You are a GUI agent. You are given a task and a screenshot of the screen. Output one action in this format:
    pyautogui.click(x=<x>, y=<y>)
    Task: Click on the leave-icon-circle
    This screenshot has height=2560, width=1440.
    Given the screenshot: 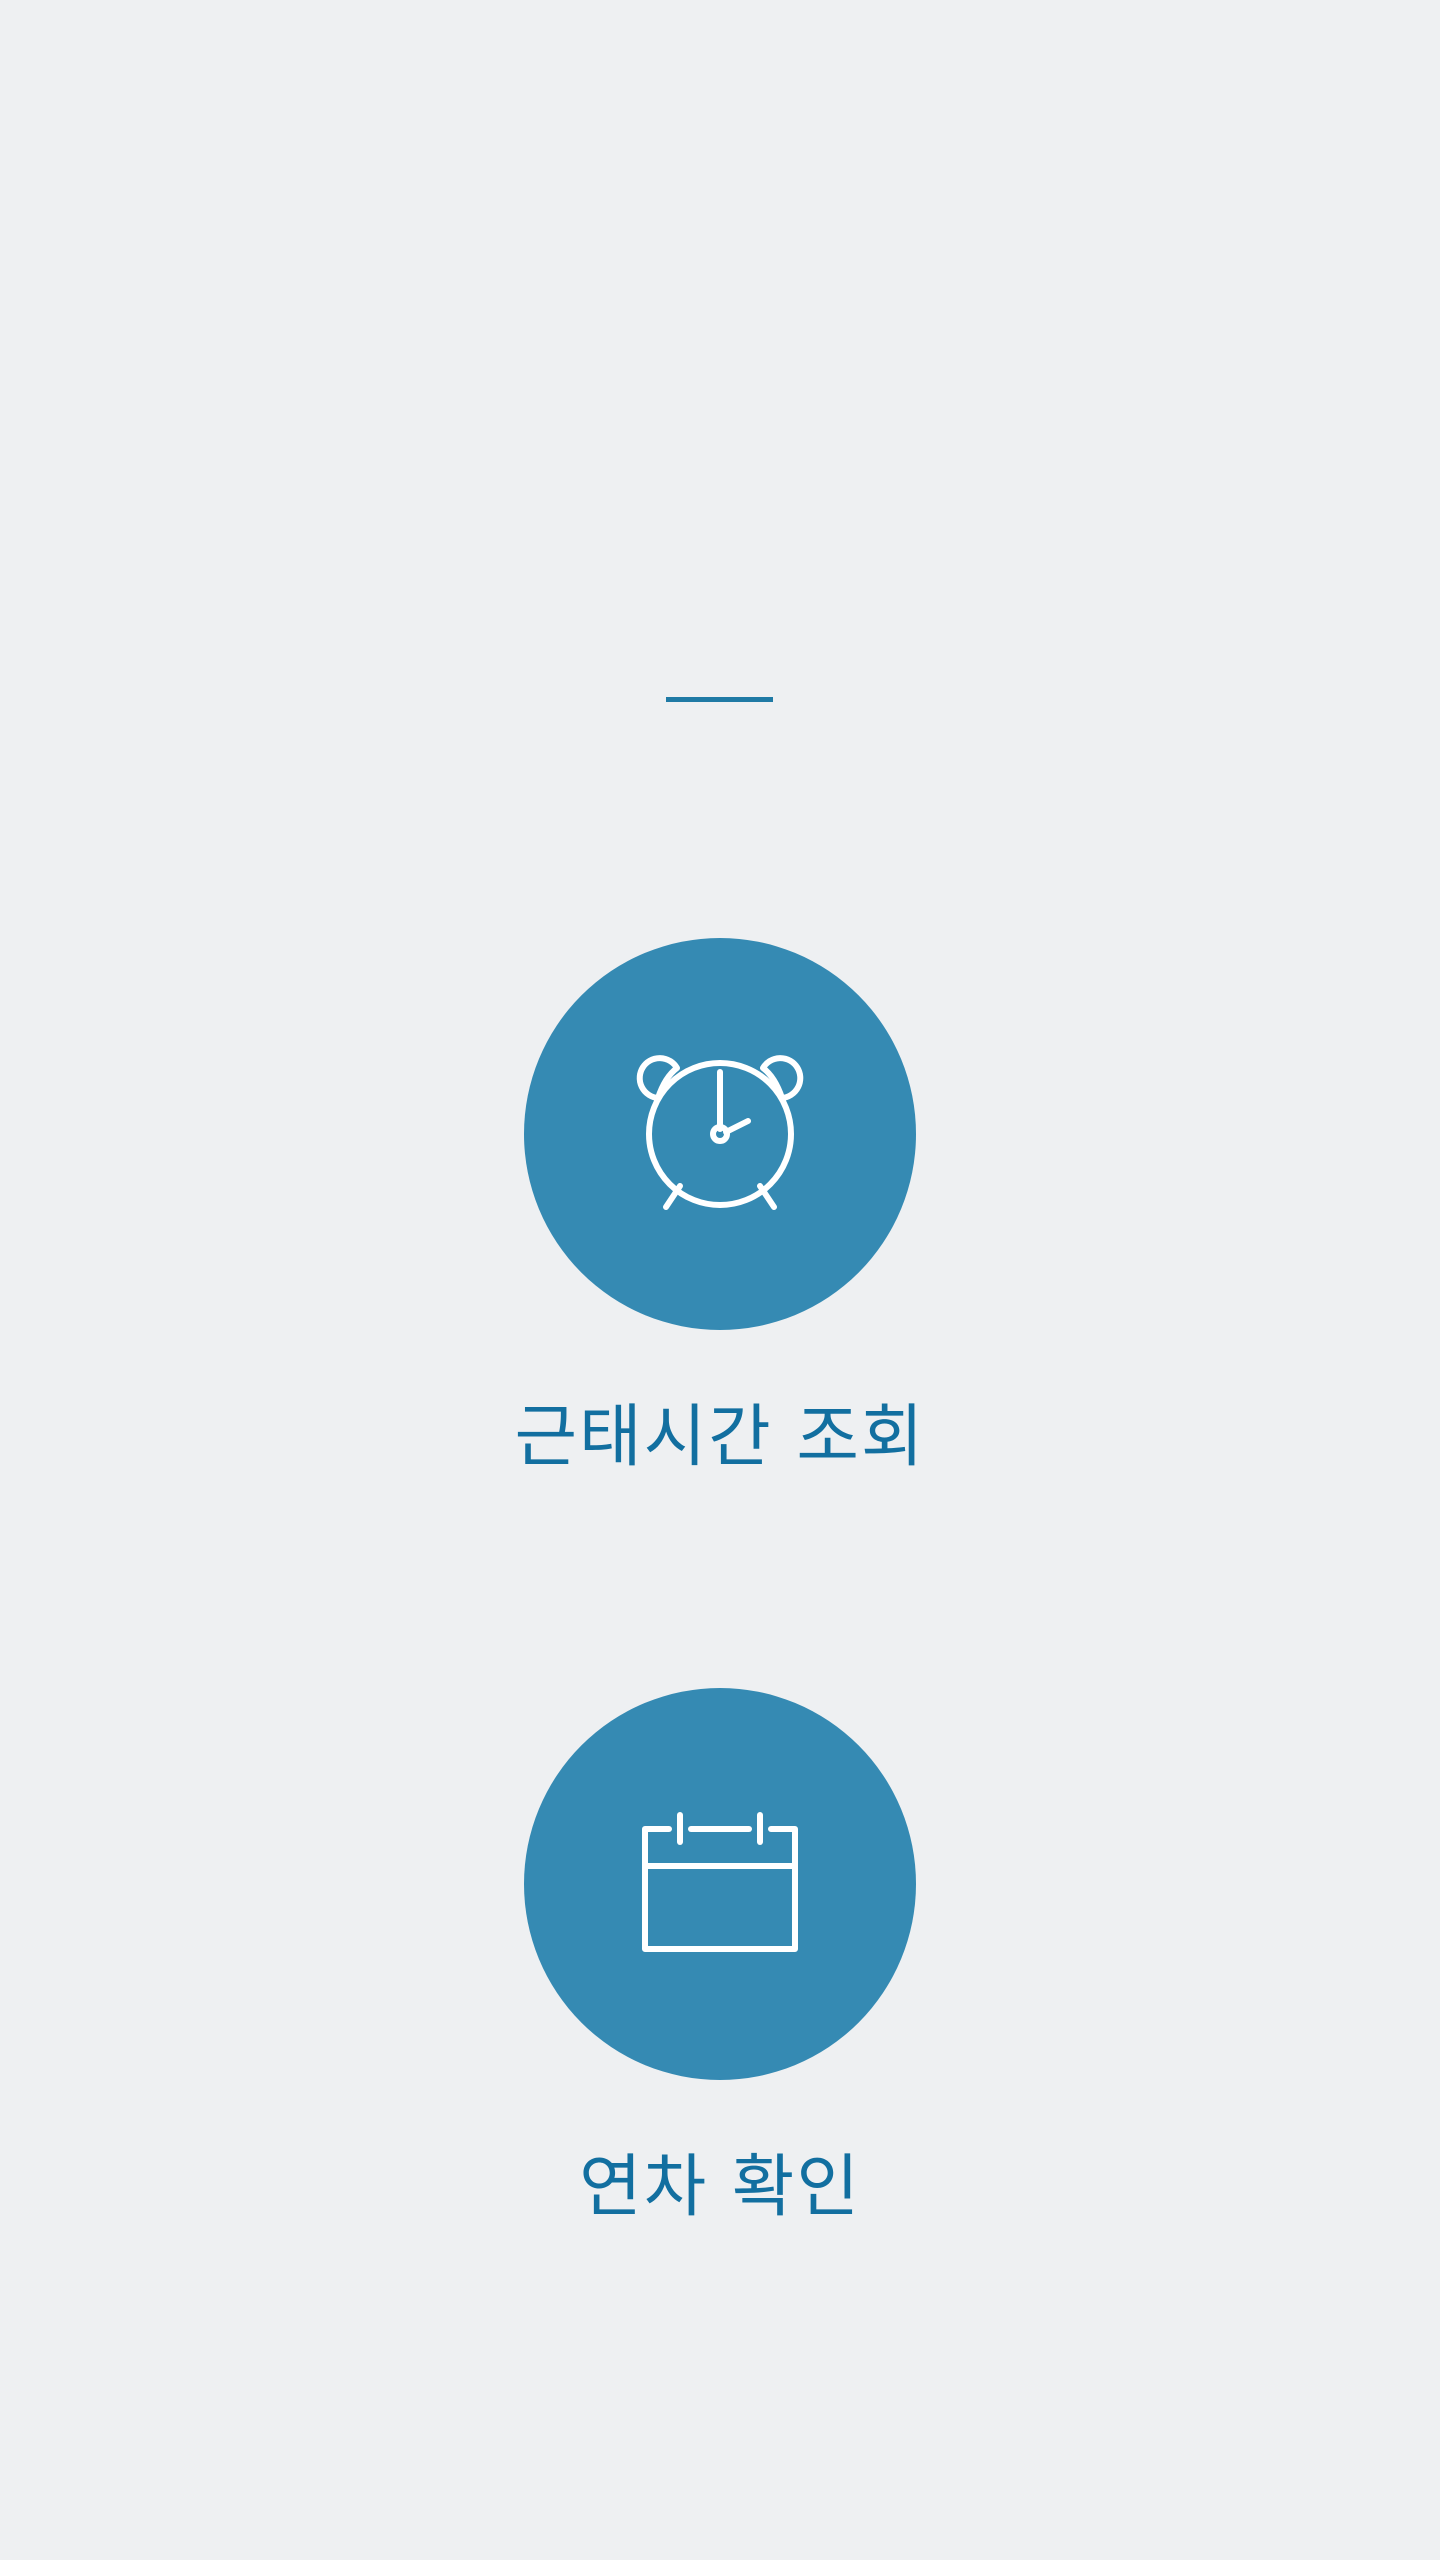 What is the action you would take?
    pyautogui.click(x=720, y=1884)
    